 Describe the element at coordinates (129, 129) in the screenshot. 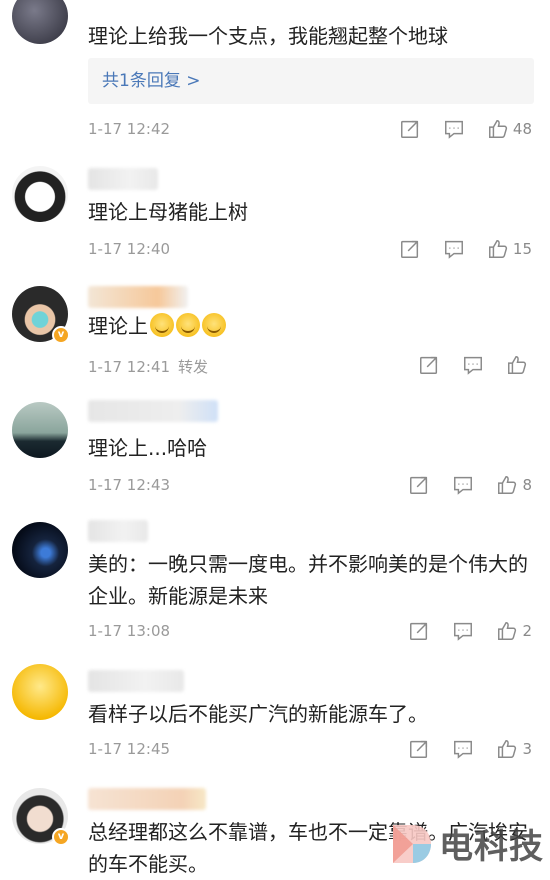

I see `comment-time: 1-17 12:42` at that location.